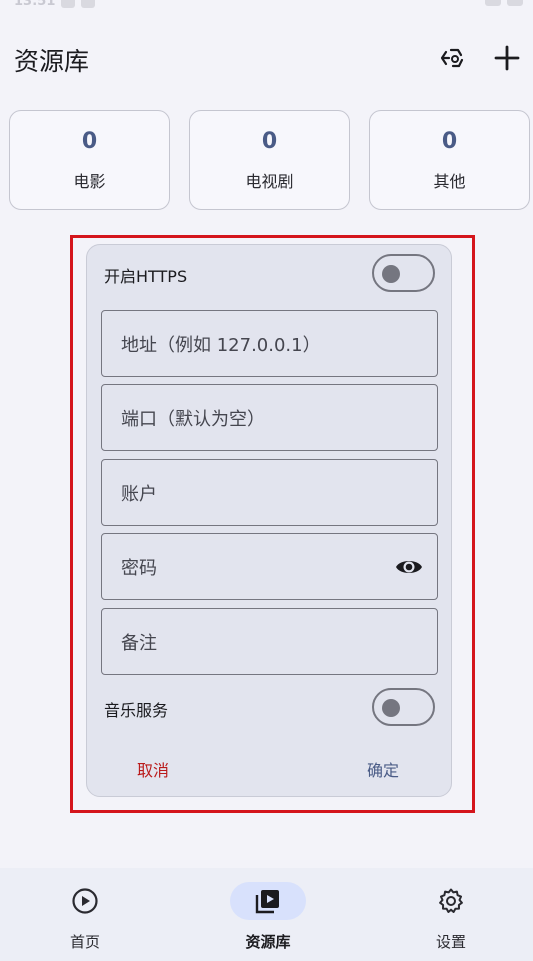 The width and height of the screenshot is (533, 961). I want to click on stats-row: 0 电影 0 电视剧 0 其他, so click(269, 160).